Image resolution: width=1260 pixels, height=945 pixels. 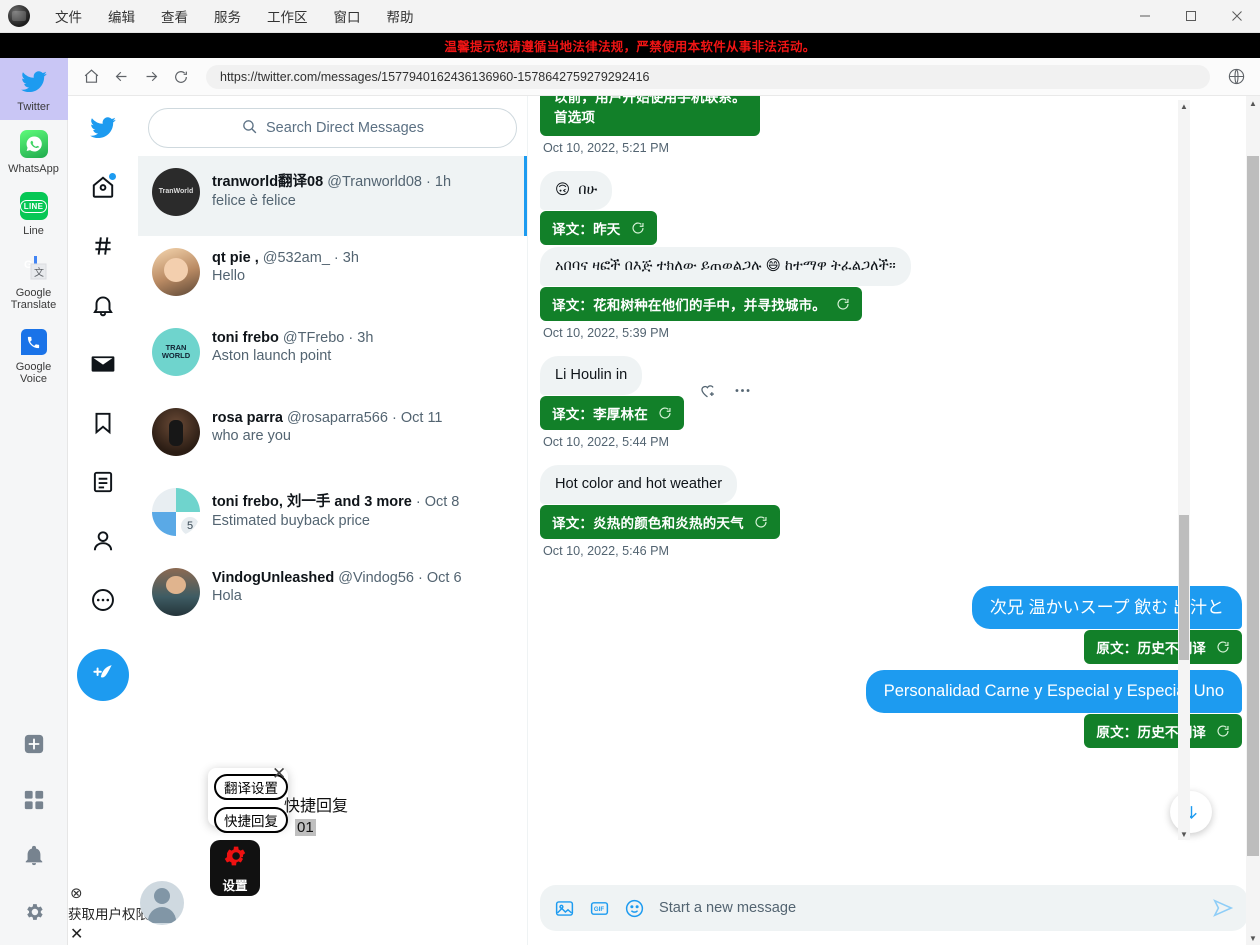 What do you see at coordinates (151, 77) in the screenshot?
I see `forward-arrow-icon` at bounding box center [151, 77].